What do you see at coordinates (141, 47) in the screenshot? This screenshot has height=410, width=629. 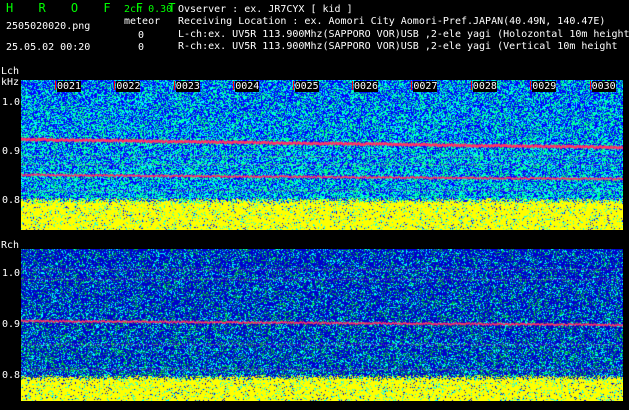 I see `rch-count: 0` at bounding box center [141, 47].